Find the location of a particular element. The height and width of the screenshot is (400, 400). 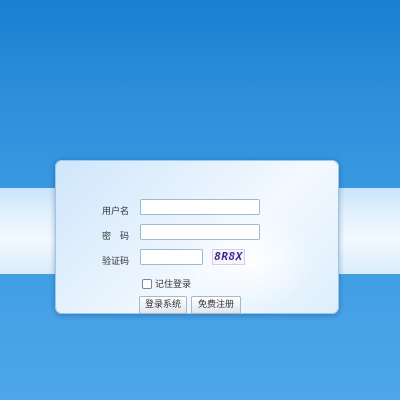

remember-label: 记住登录 is located at coordinates (173, 285).